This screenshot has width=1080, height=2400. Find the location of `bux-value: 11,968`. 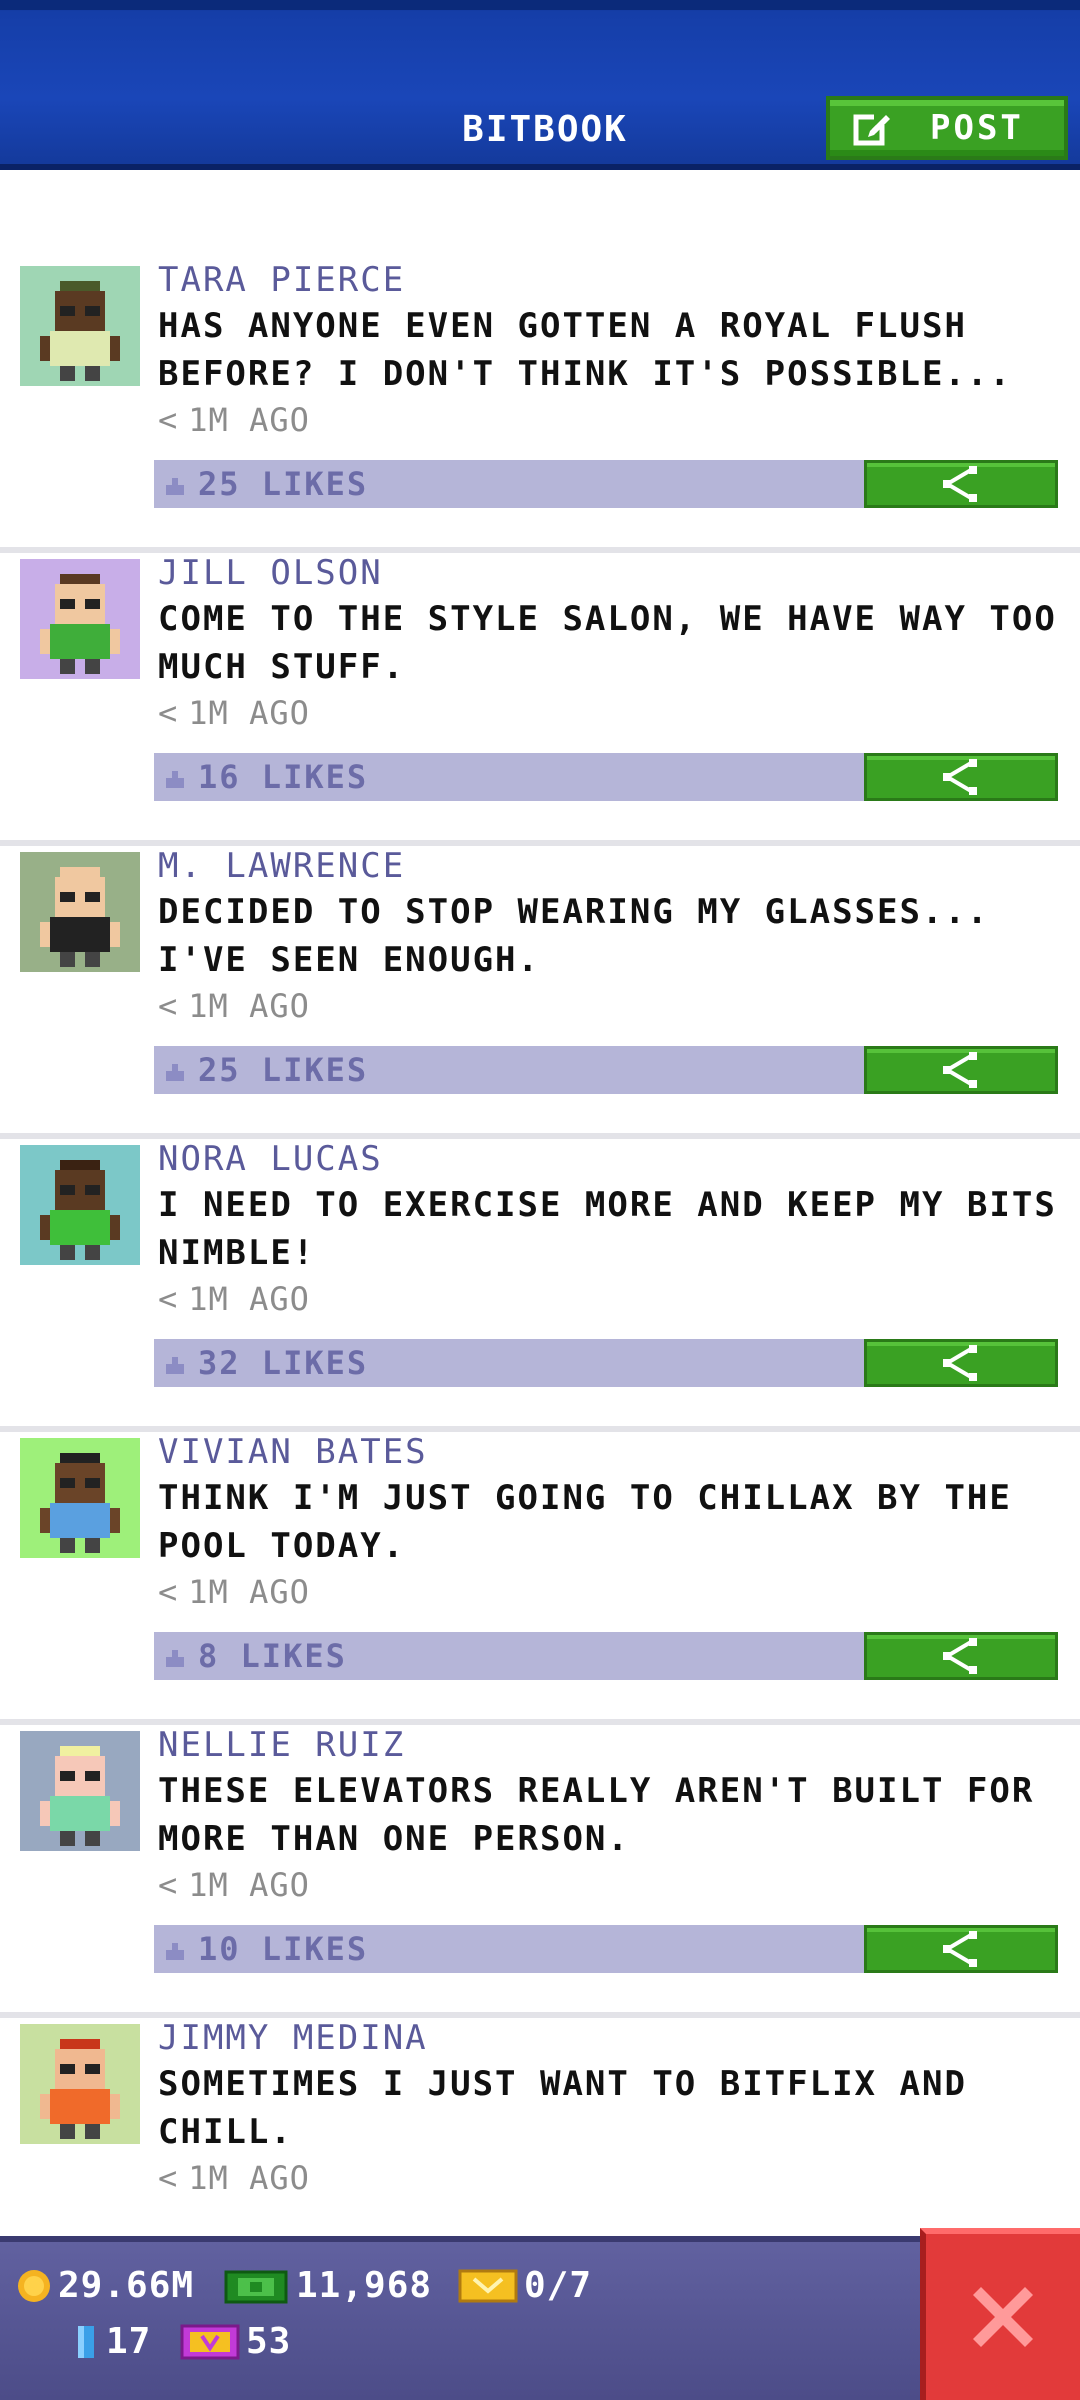

bux-value: 11,968 is located at coordinates (364, 2285).